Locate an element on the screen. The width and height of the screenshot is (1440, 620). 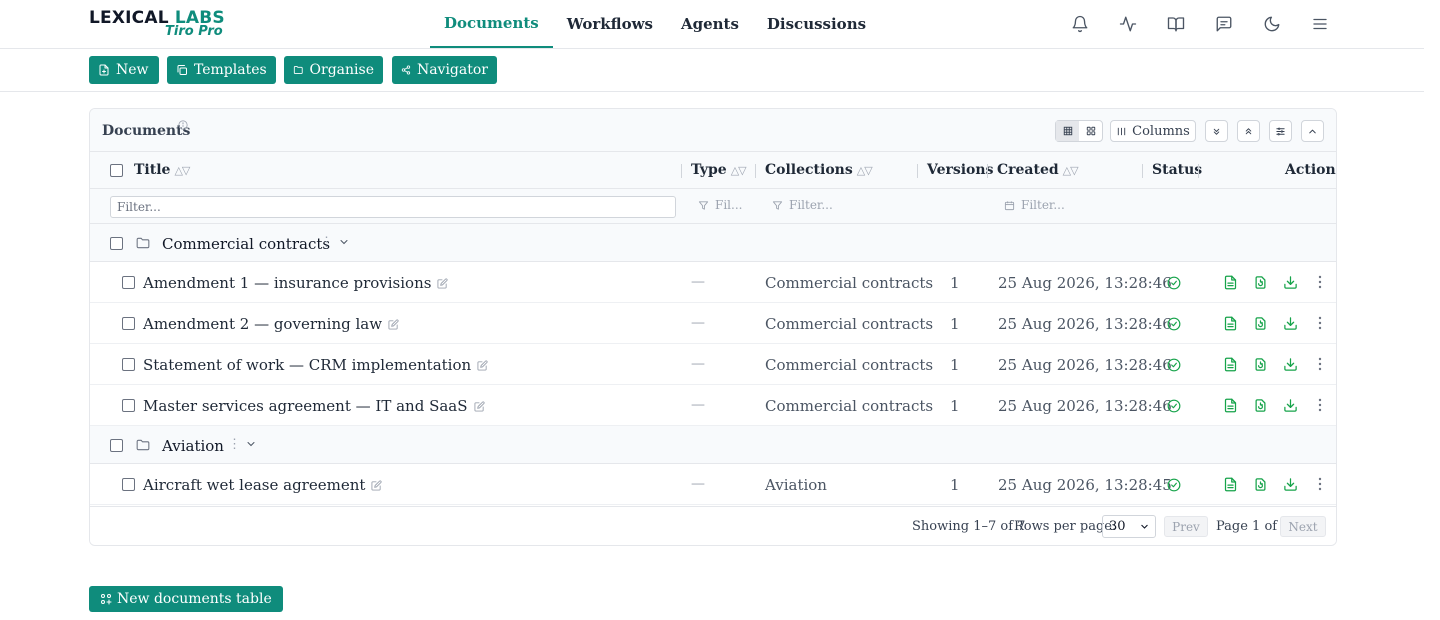
columns-button-label: Columns is located at coordinates (1161, 131).